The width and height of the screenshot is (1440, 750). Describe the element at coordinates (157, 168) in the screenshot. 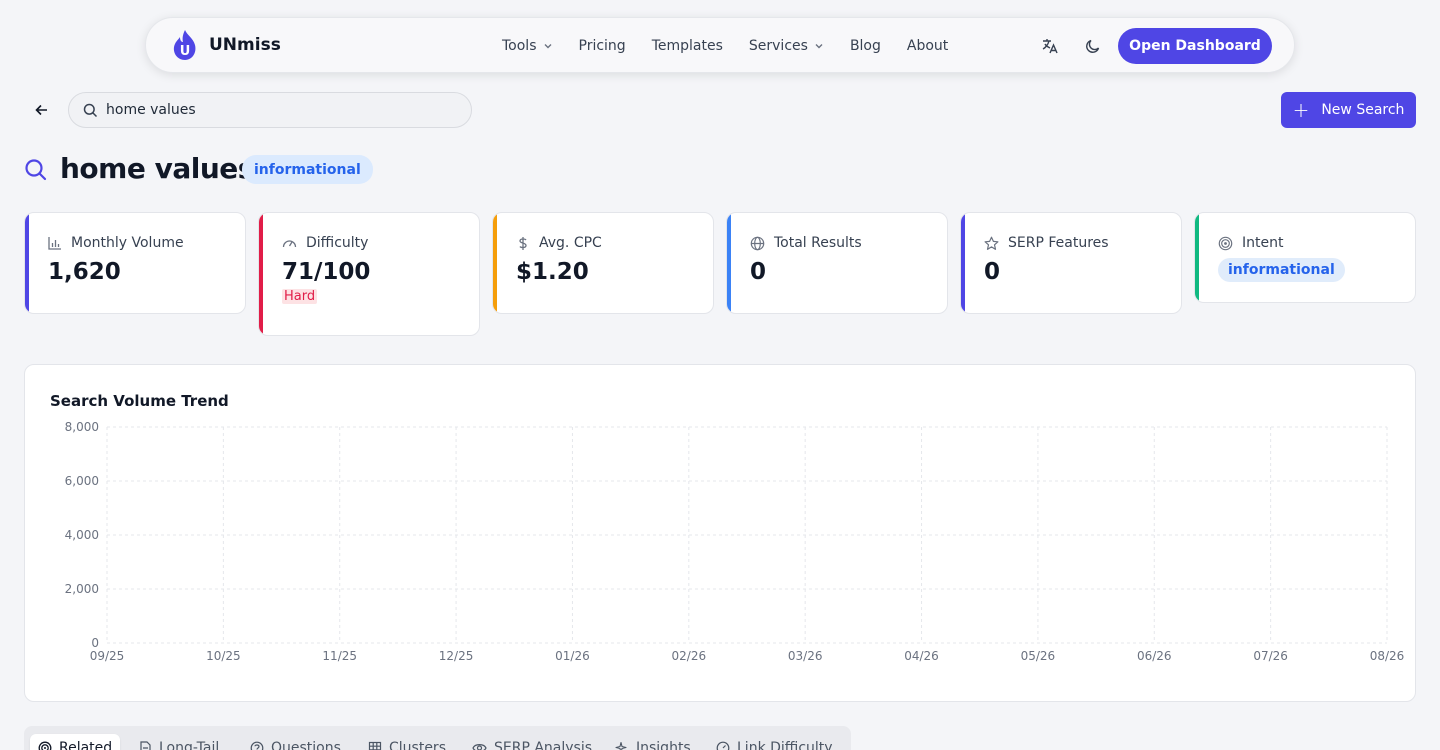

I see `page-title: home values` at that location.